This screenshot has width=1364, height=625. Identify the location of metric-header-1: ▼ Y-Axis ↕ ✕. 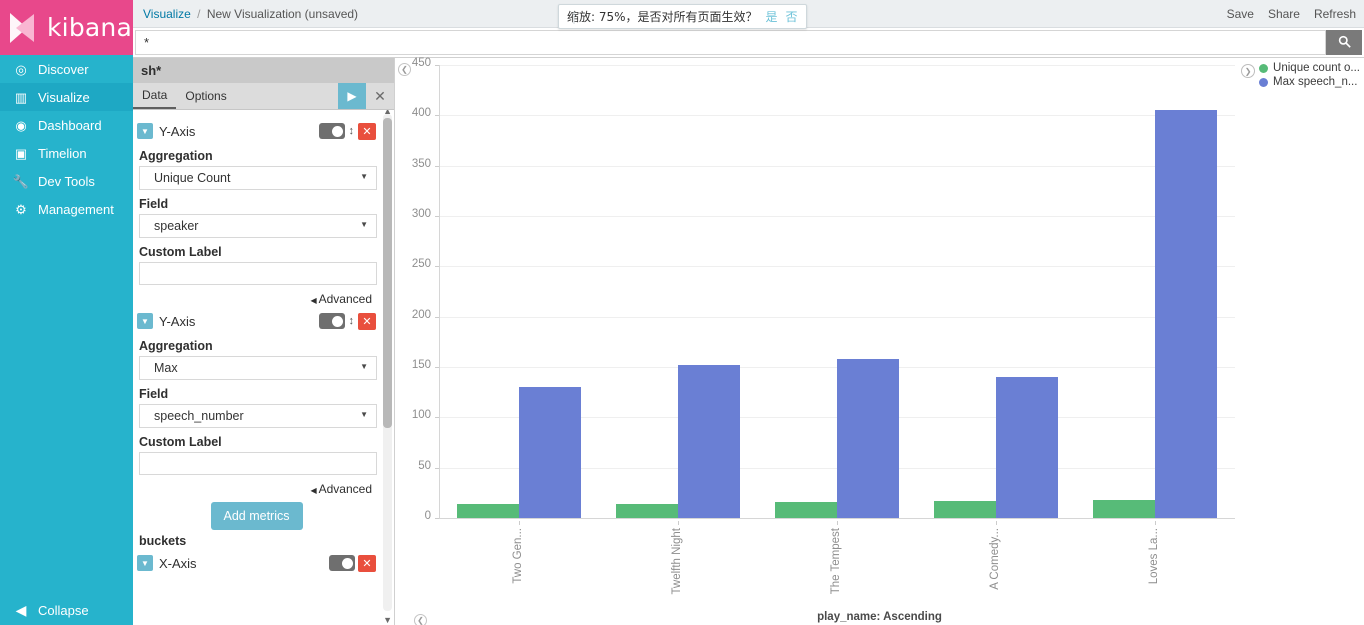
(256, 321).